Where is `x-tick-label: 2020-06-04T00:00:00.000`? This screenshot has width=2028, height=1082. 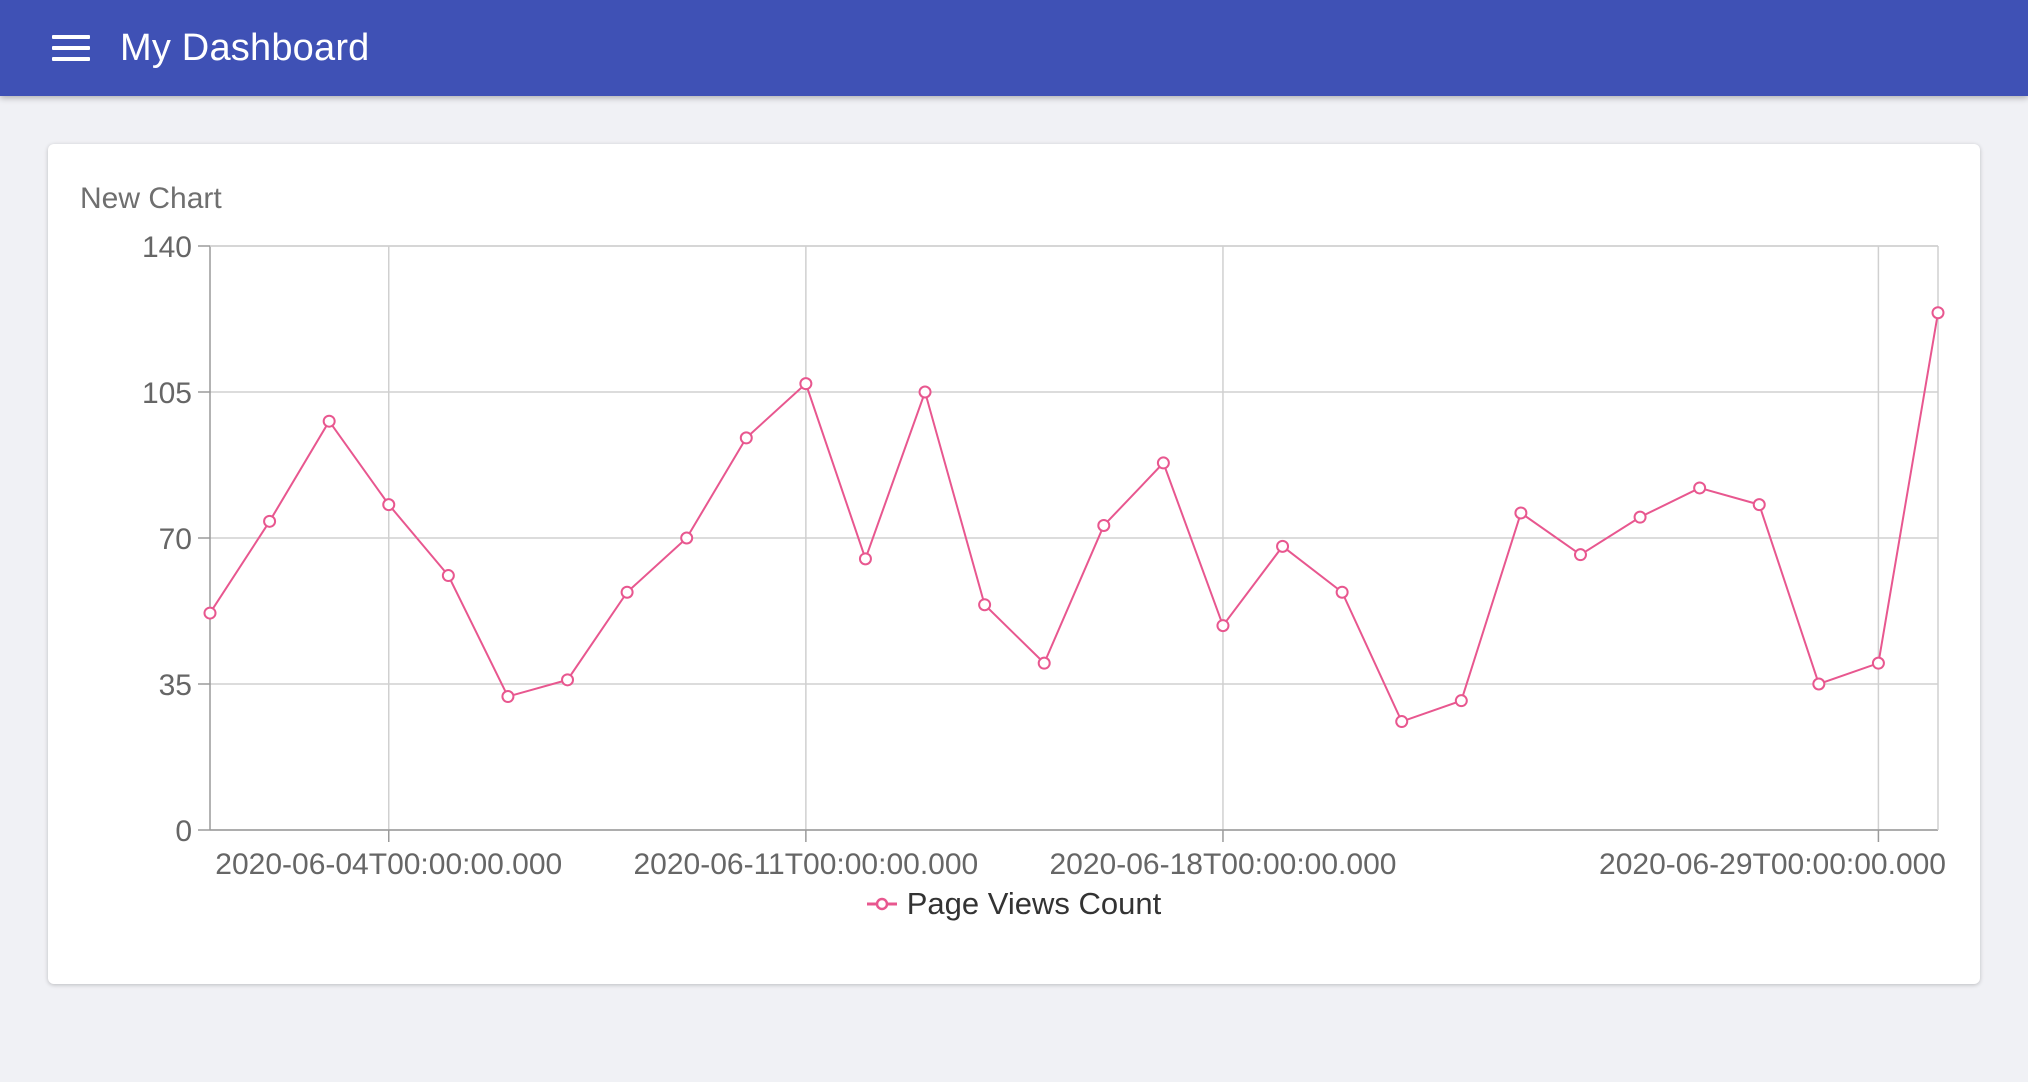 x-tick-label: 2020-06-04T00:00:00.000 is located at coordinates (388, 864).